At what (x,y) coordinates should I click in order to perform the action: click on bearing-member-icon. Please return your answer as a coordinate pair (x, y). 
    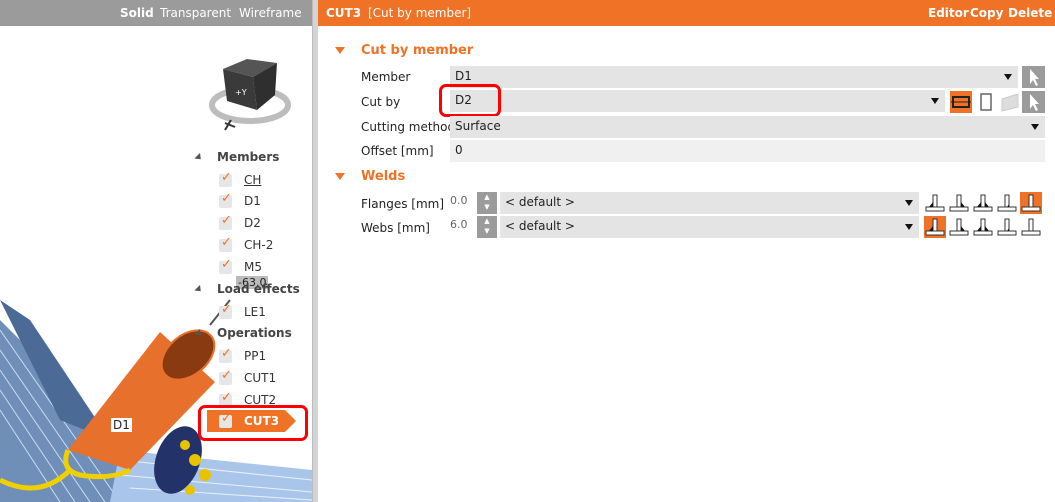
    Looking at the image, I should click on (961, 102).